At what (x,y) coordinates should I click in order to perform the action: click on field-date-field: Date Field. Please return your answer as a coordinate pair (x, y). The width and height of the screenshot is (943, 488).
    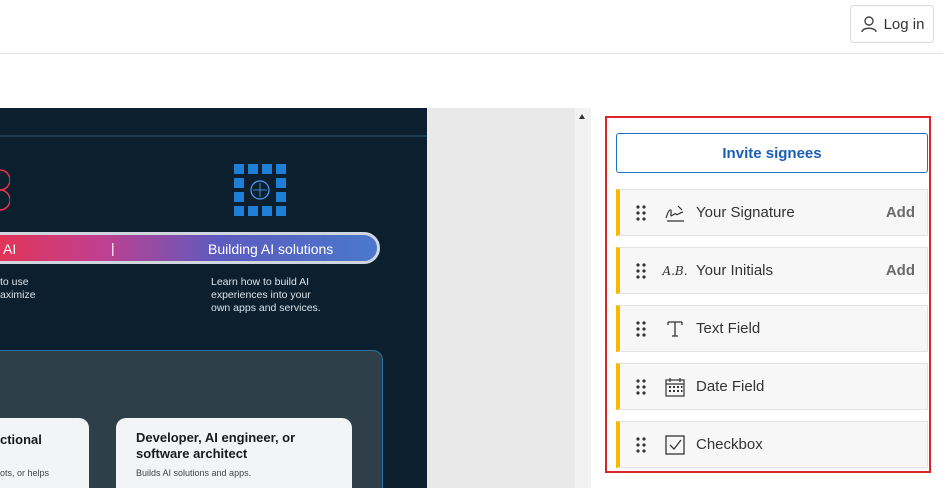
    Looking at the image, I should click on (772, 386).